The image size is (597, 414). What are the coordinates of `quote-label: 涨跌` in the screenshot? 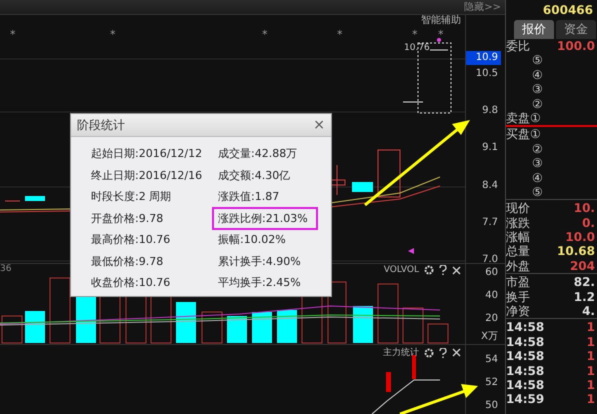 It's located at (518, 223).